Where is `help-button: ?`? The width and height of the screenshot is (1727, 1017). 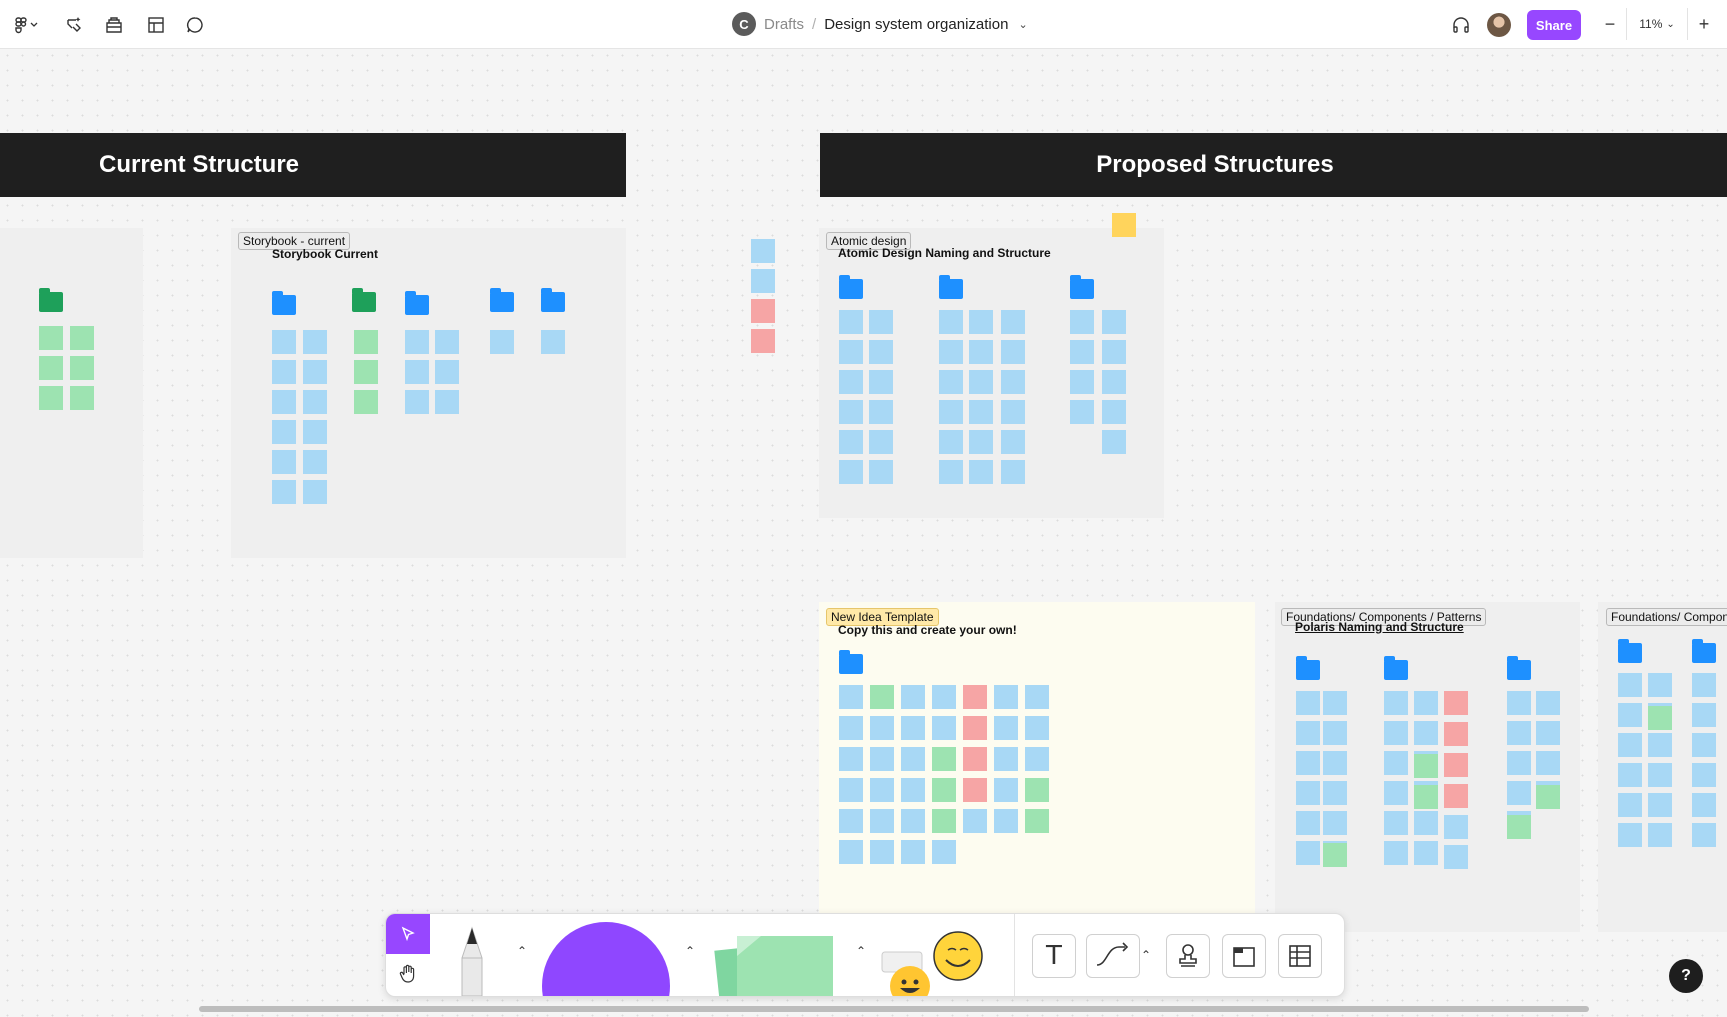 help-button: ? is located at coordinates (1686, 976).